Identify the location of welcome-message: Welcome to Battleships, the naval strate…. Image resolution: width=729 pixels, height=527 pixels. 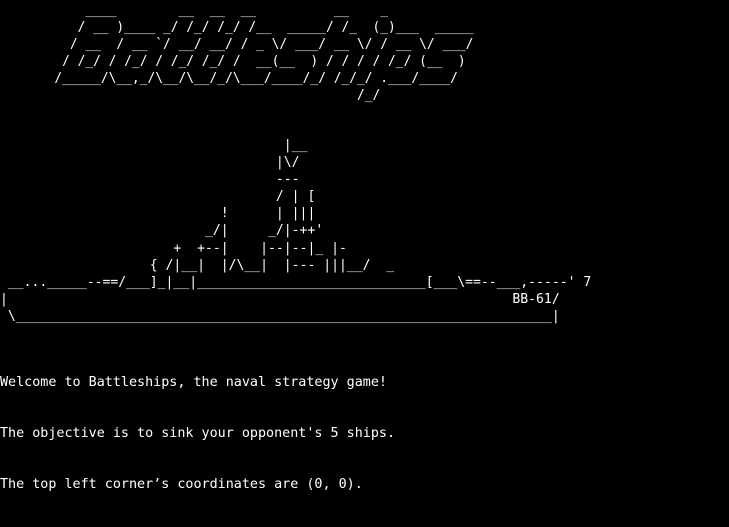
(193, 382).